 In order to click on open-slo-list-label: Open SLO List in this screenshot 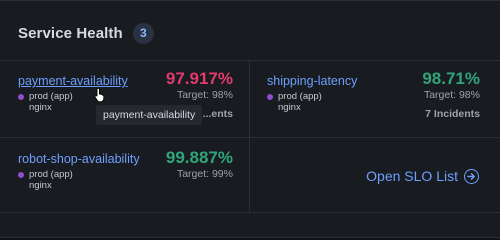, I will do `click(412, 176)`.